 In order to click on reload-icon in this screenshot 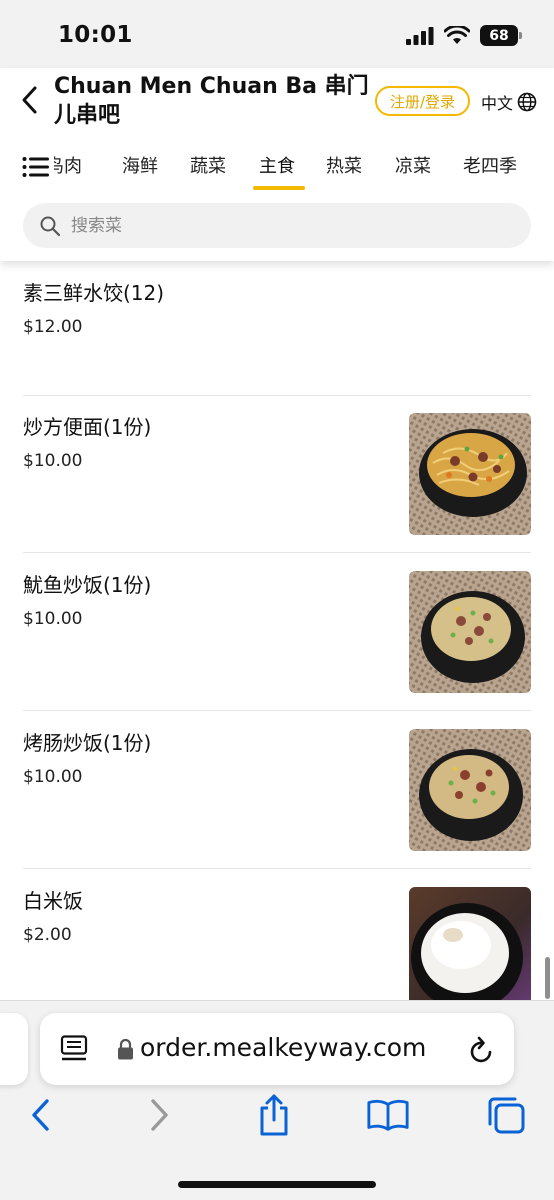, I will do `click(482, 1050)`.